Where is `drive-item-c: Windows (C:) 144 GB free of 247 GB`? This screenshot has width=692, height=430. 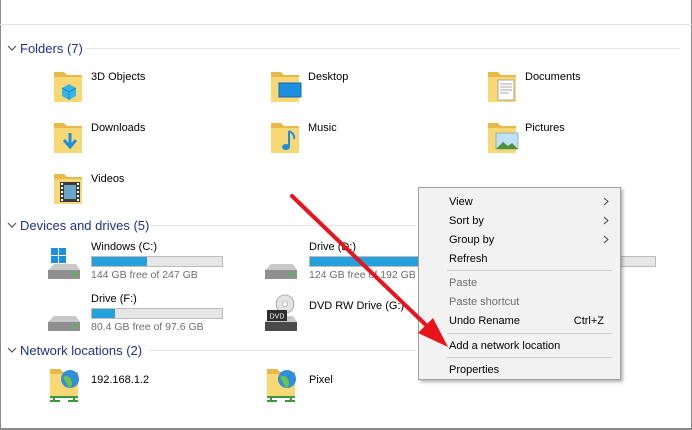
drive-item-c: Windows (C:) 144 GB free of 247 GB is located at coordinates (136, 264).